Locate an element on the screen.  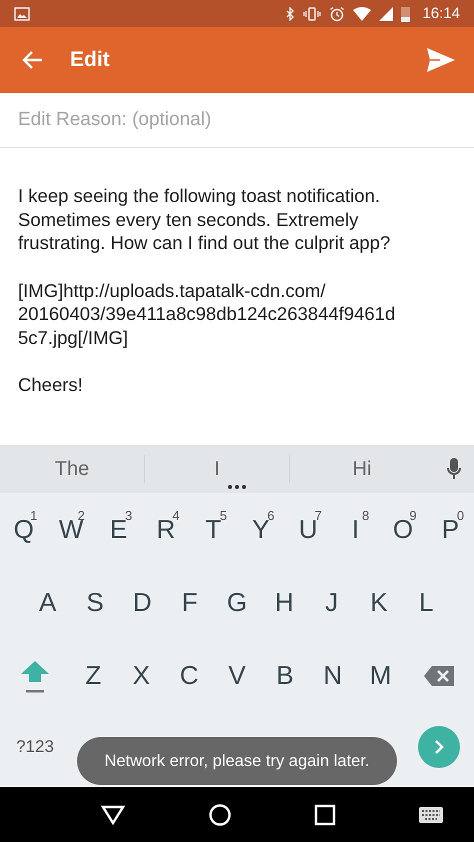
send-icon is located at coordinates (441, 60).